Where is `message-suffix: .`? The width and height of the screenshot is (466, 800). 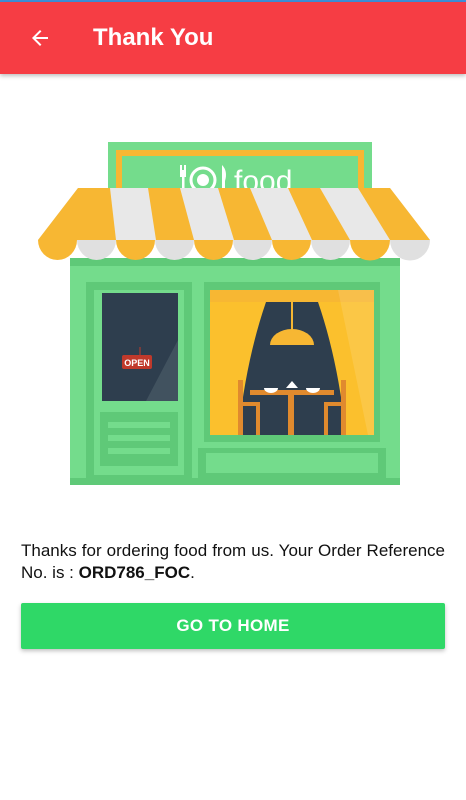
message-suffix: . is located at coordinates (192, 572).